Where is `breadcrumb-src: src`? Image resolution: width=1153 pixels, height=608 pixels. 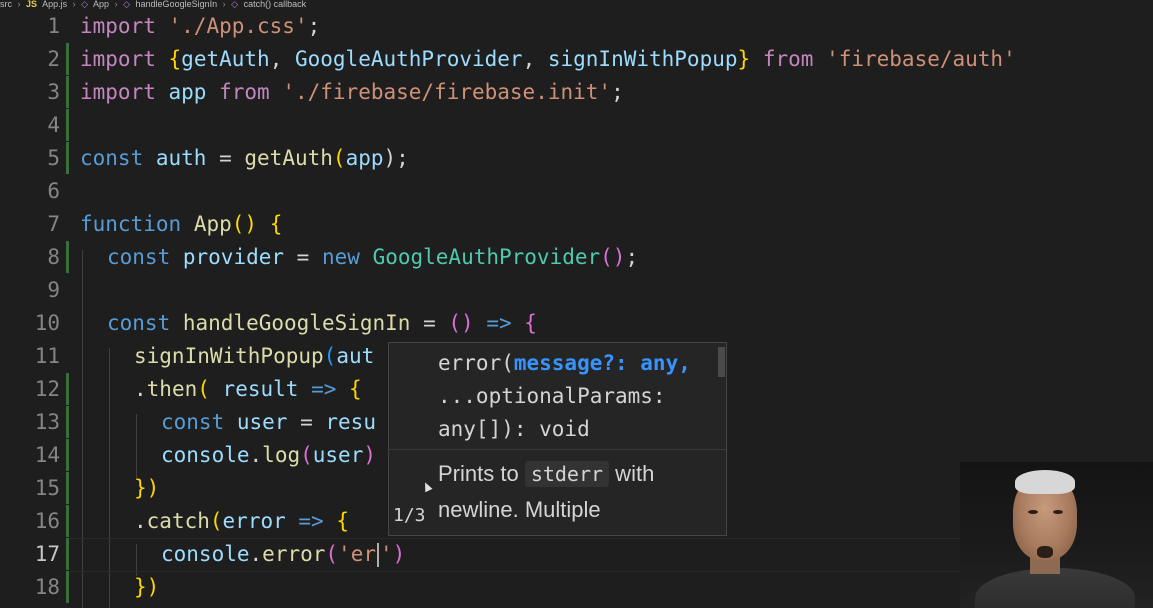 breadcrumb-src: src is located at coordinates (6, 4).